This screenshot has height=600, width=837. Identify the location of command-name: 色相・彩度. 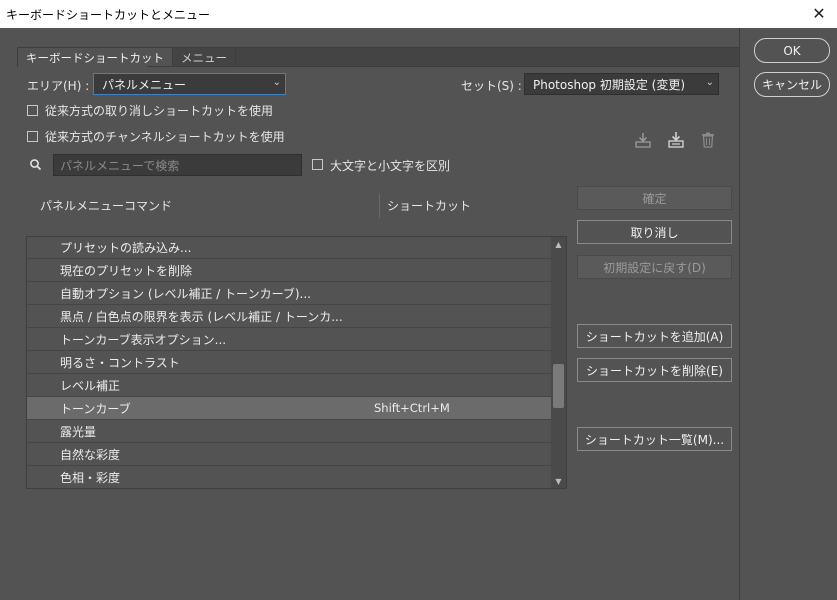
(90, 477).